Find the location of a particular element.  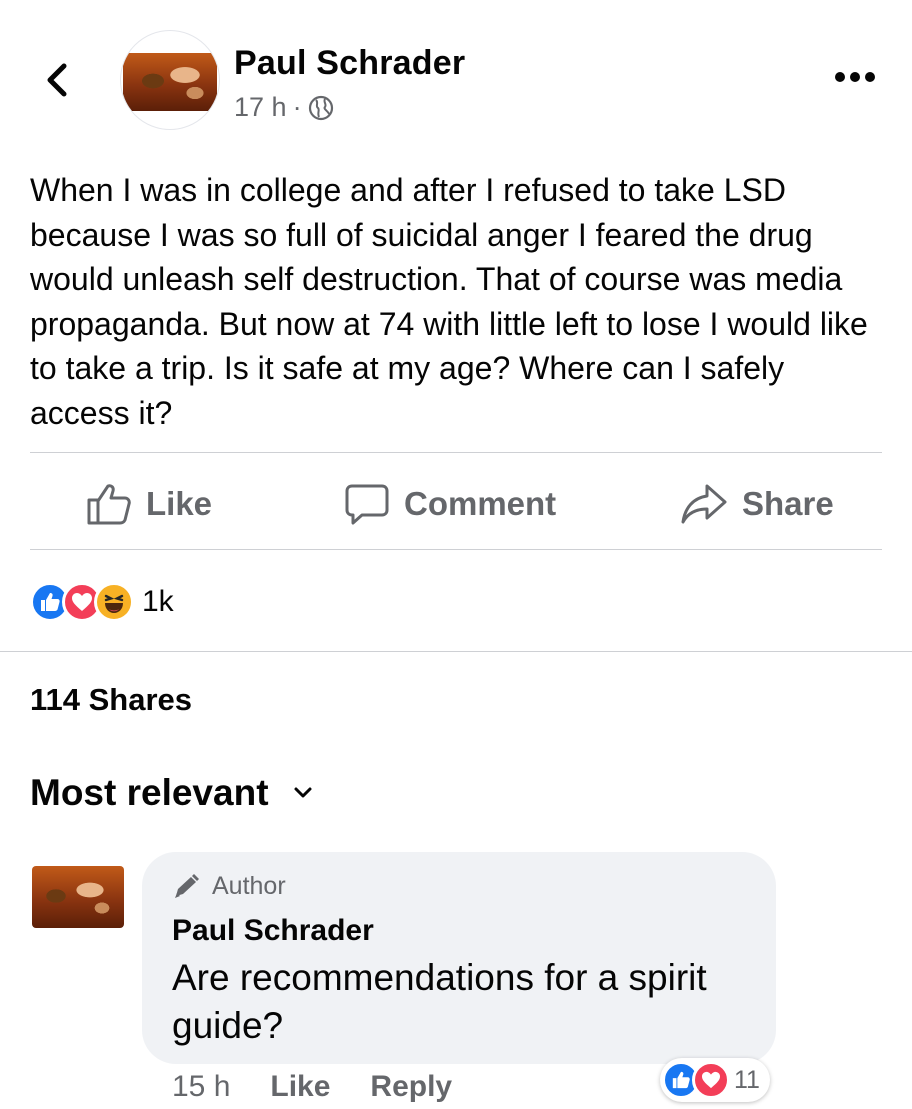

more-dots-icon is located at coordinates (855, 77).